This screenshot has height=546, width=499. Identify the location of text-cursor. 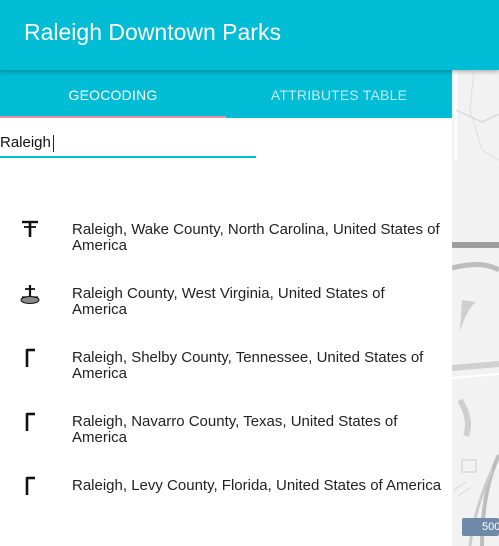
(53, 143).